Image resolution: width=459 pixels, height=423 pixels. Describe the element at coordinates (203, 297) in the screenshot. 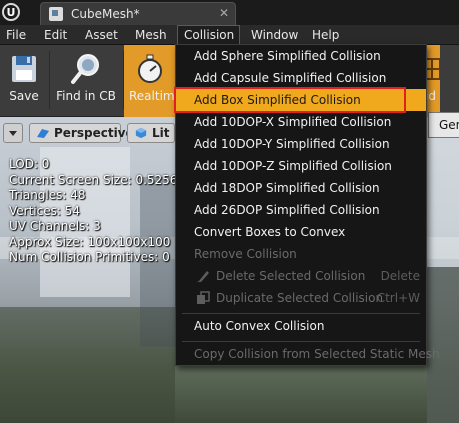

I see `duplicate-icon` at that location.